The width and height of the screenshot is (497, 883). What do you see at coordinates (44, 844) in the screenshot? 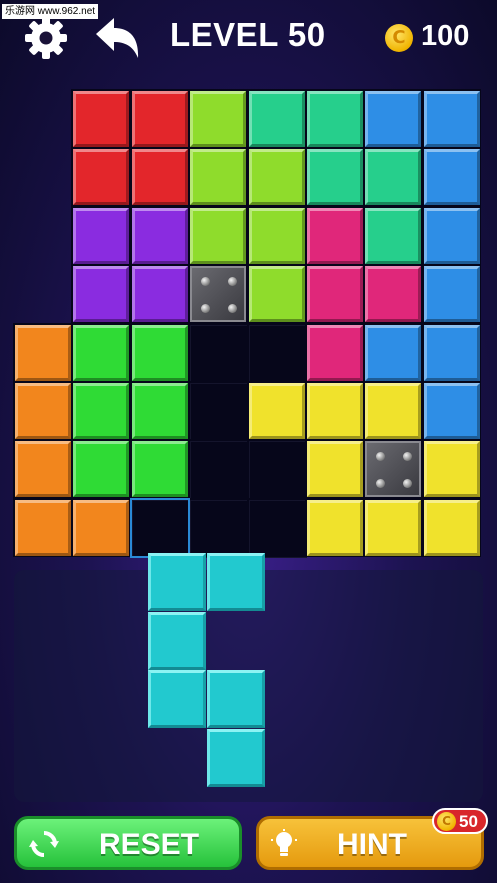
I see `refresh-icon` at bounding box center [44, 844].